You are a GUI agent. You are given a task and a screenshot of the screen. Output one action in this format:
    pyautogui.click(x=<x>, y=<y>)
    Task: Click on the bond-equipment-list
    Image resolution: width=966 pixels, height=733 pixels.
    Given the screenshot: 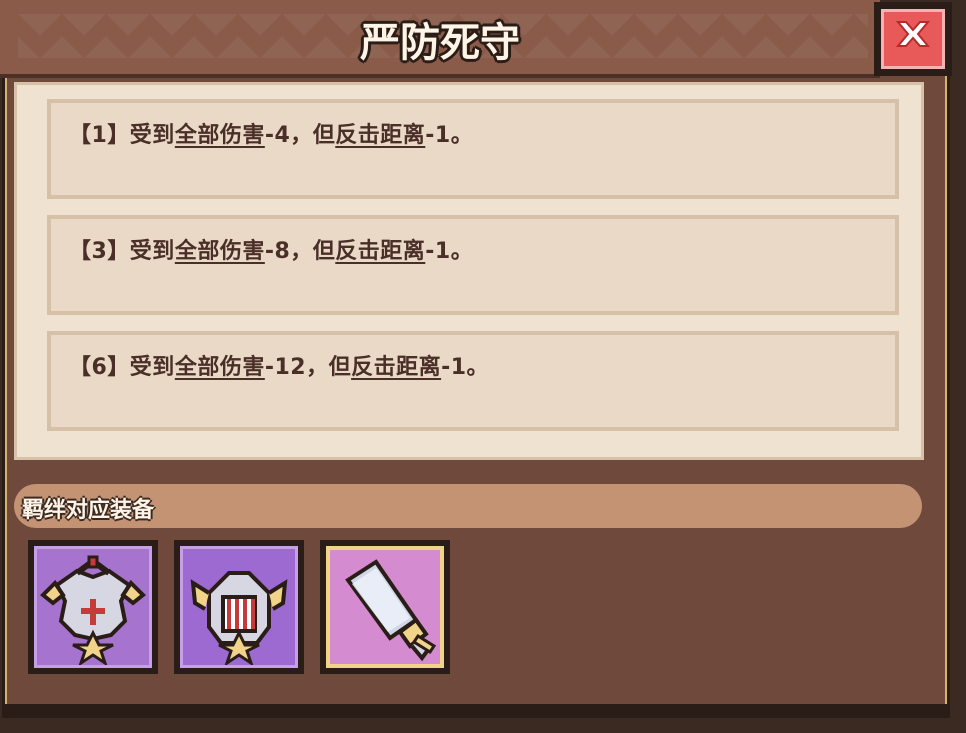 What is the action you would take?
    pyautogui.click(x=278, y=610)
    